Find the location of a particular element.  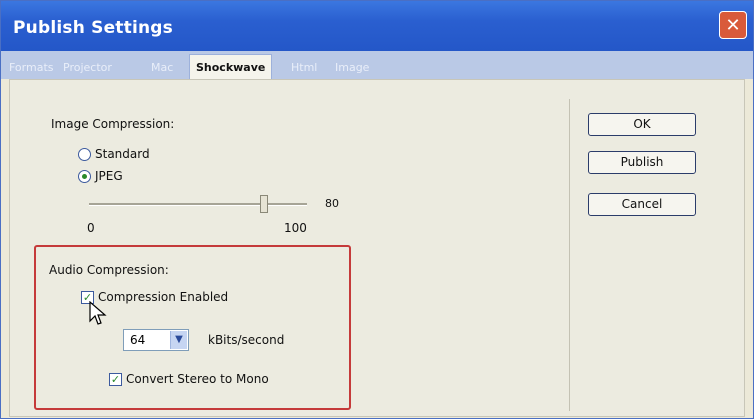

stereo-to-mono-label: Convert Stereo to Mono is located at coordinates (197, 379).